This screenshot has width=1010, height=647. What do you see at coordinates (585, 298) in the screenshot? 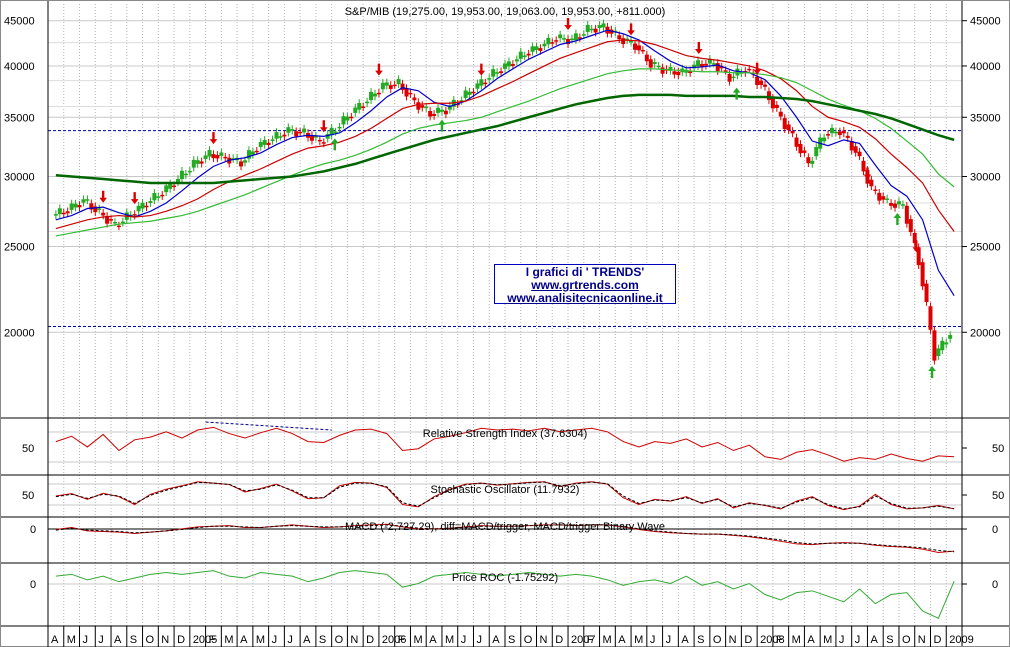
I see `watermark-link-2: www.analisitecnicaonline.it` at bounding box center [585, 298].